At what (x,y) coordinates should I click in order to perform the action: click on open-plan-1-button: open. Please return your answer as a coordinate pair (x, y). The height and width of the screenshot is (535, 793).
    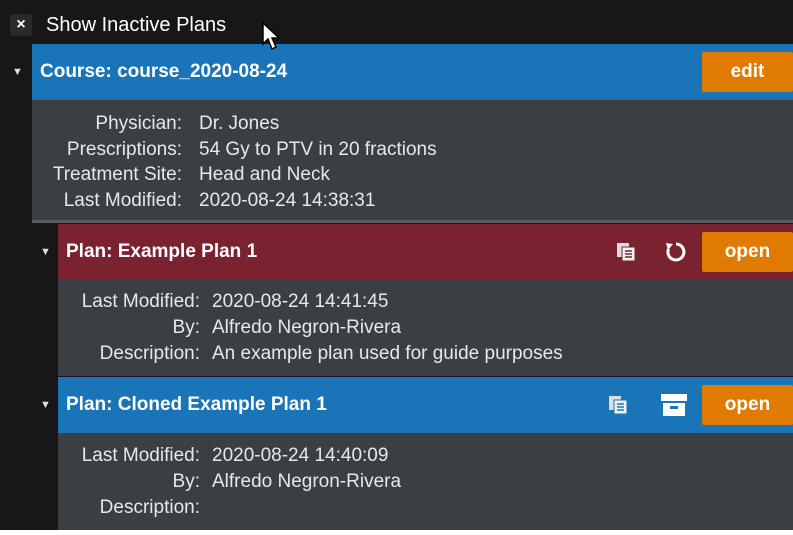
    Looking at the image, I should click on (747, 252).